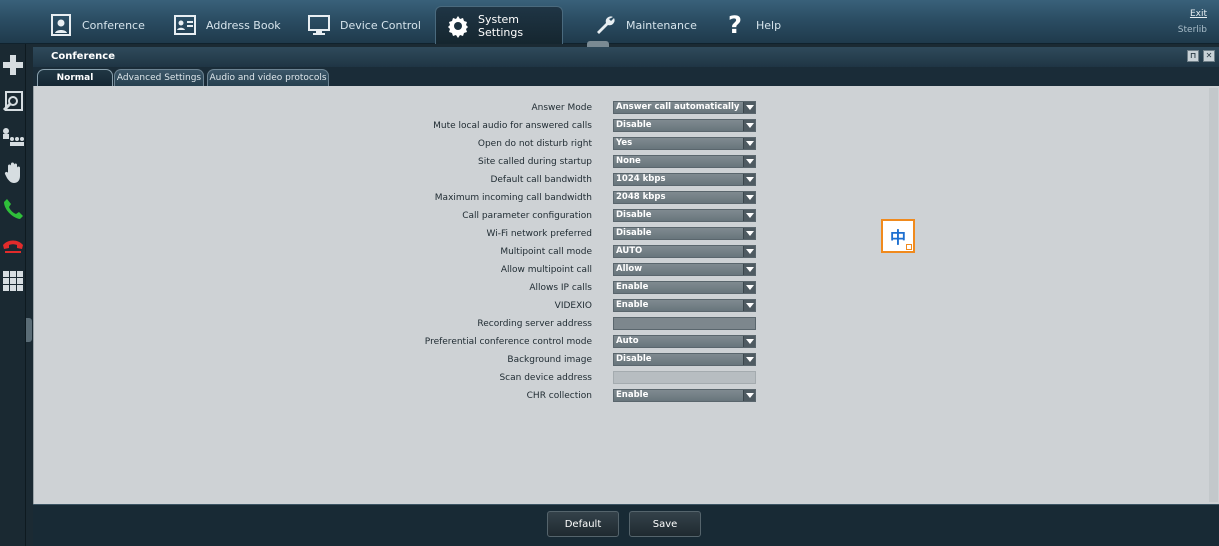 The image size is (1219, 546). Describe the element at coordinates (684, 269) in the screenshot. I see `setting-select: Allow` at that location.